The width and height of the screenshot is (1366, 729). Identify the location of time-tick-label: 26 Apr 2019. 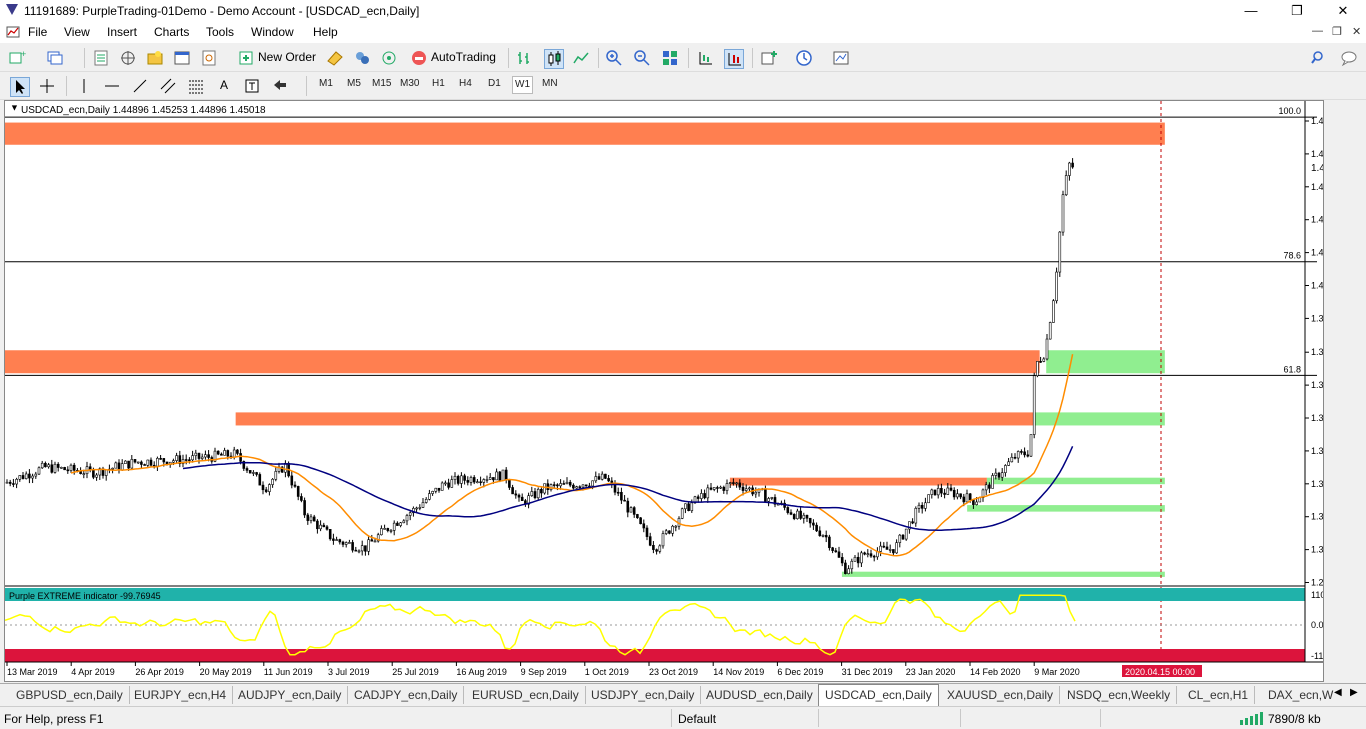
(159, 672).